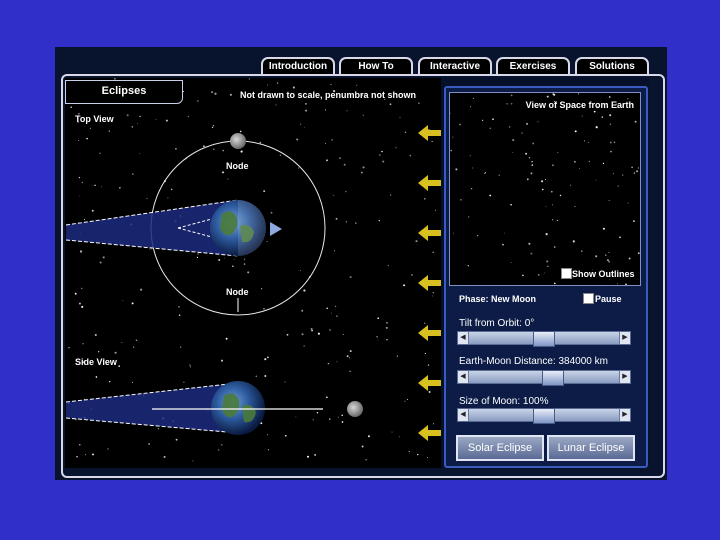  I want to click on tilt-slider-thumb, so click(544, 339).